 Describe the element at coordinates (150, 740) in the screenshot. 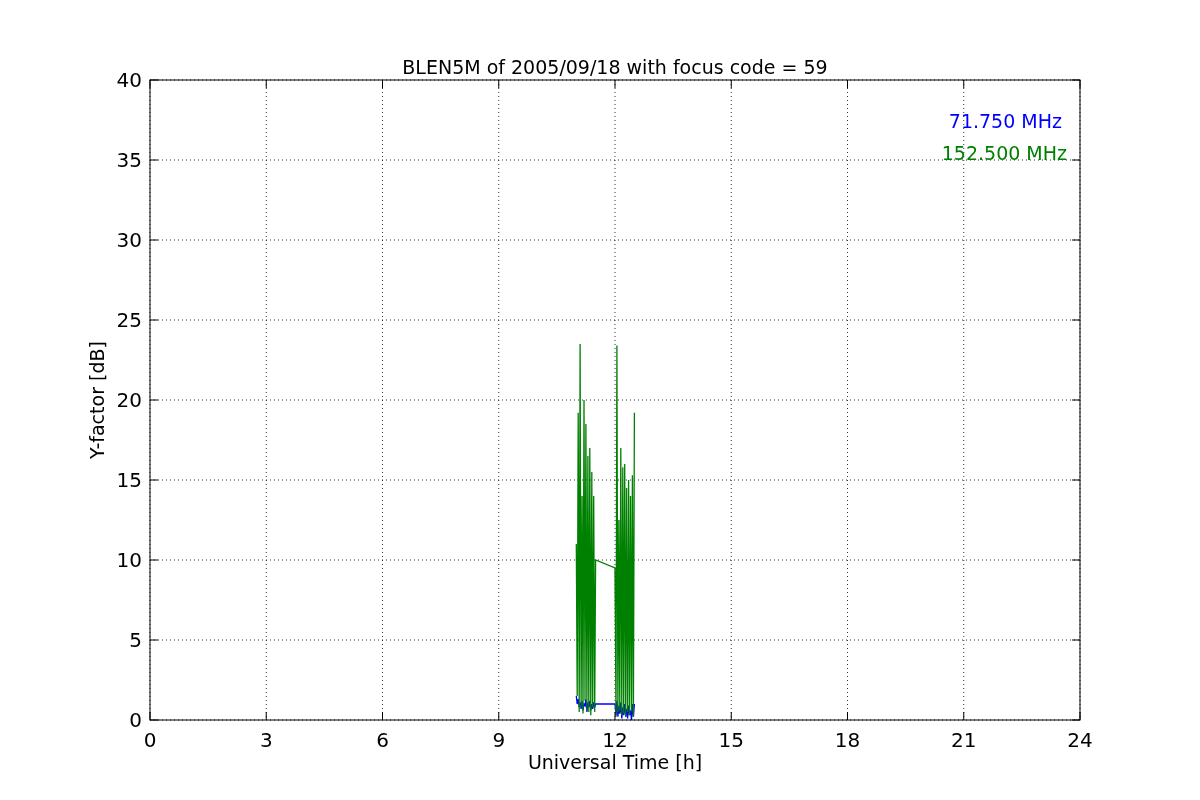

I see `x-tick-label: 0` at that location.